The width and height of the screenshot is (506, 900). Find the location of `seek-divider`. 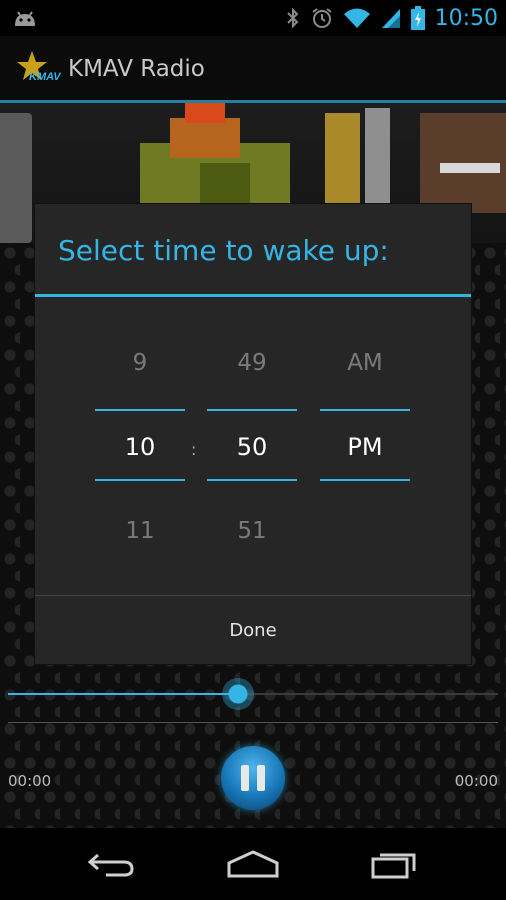

seek-divider is located at coordinates (253, 722).